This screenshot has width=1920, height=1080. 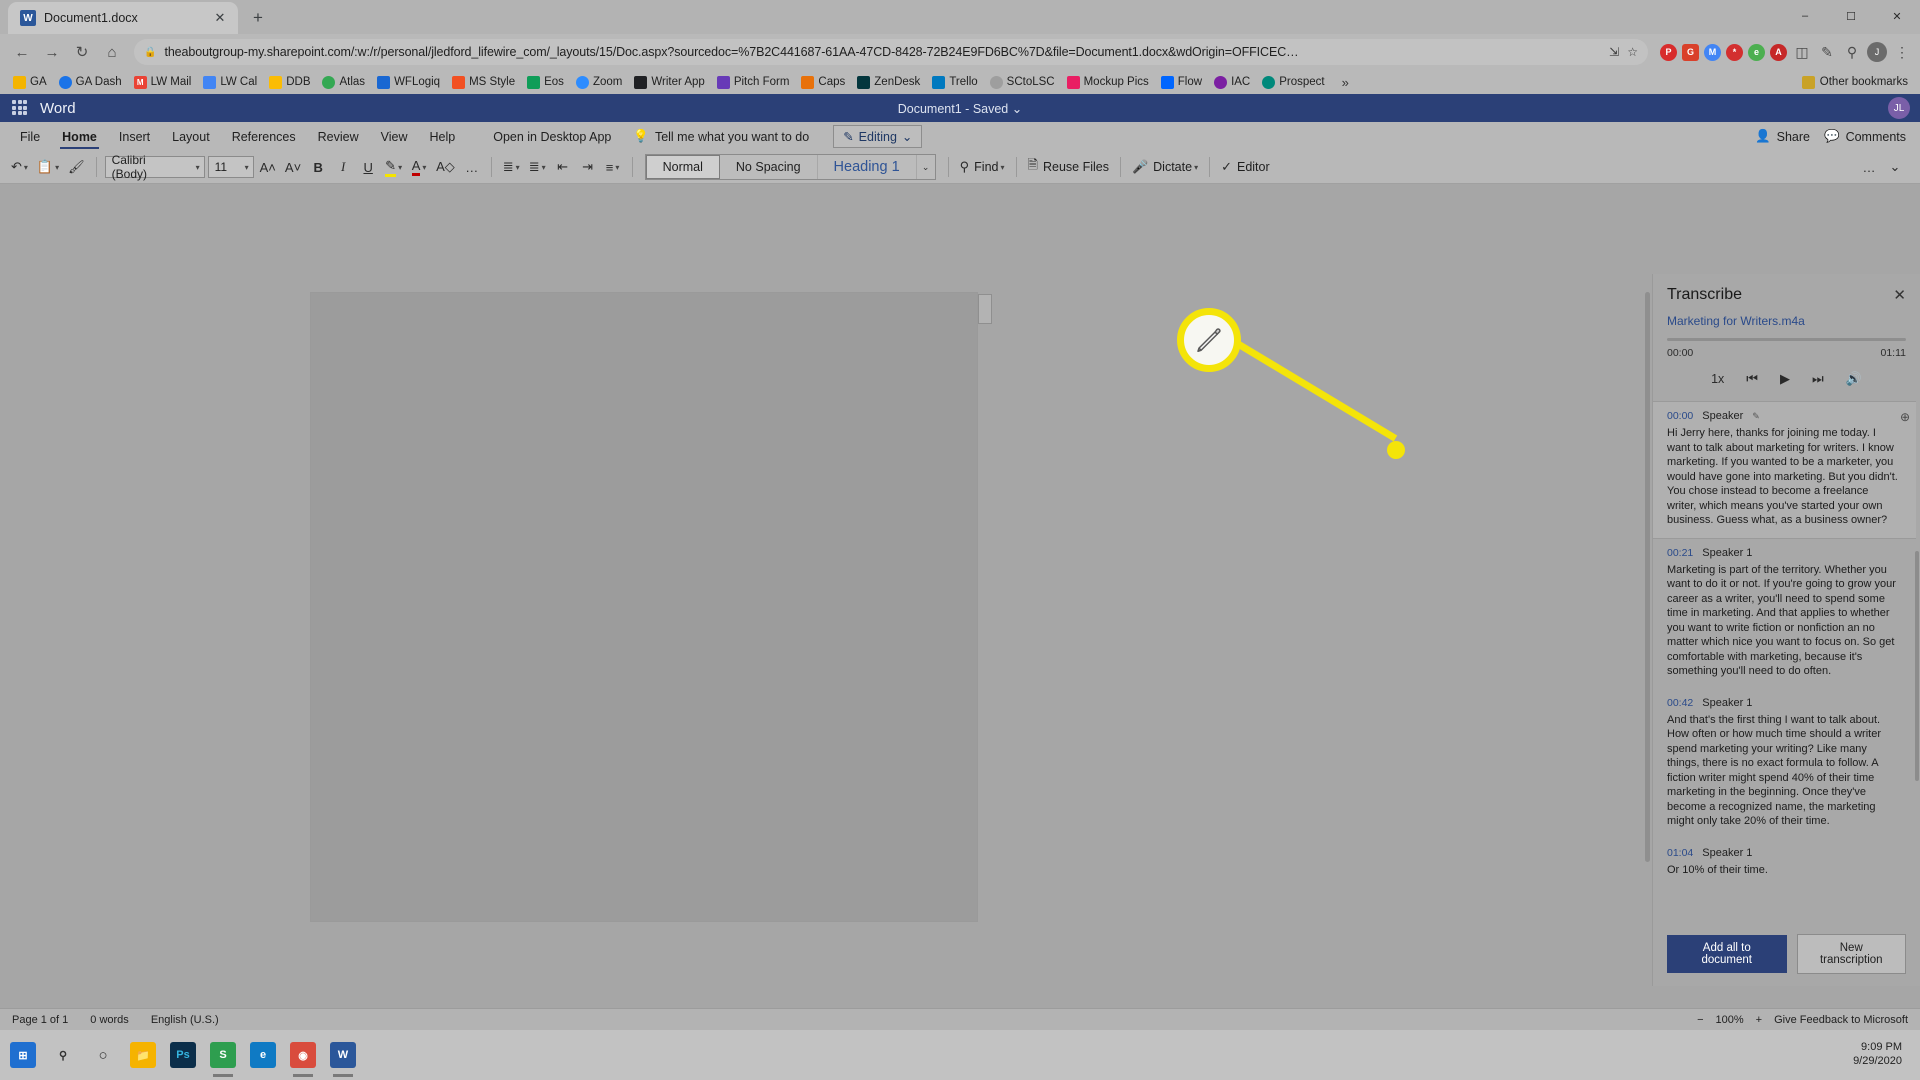 I want to click on maximize-button: ☐, so click(x=1851, y=16).